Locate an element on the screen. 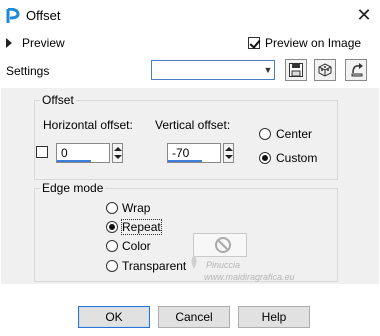 The height and width of the screenshot is (336, 380). no-color-icon is located at coordinates (223, 245).